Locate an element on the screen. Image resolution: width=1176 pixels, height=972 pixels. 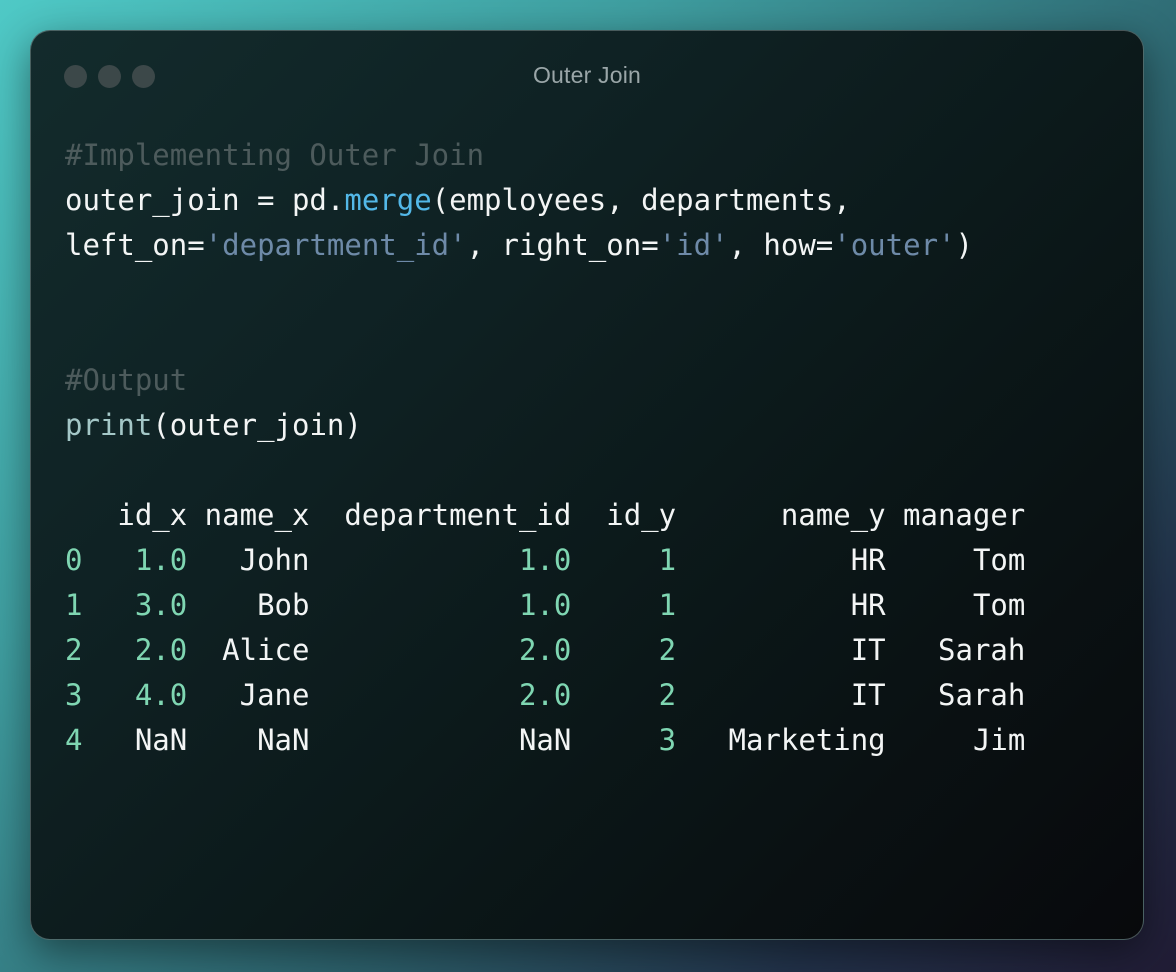
merge-function-token: merge is located at coordinates (388, 200).